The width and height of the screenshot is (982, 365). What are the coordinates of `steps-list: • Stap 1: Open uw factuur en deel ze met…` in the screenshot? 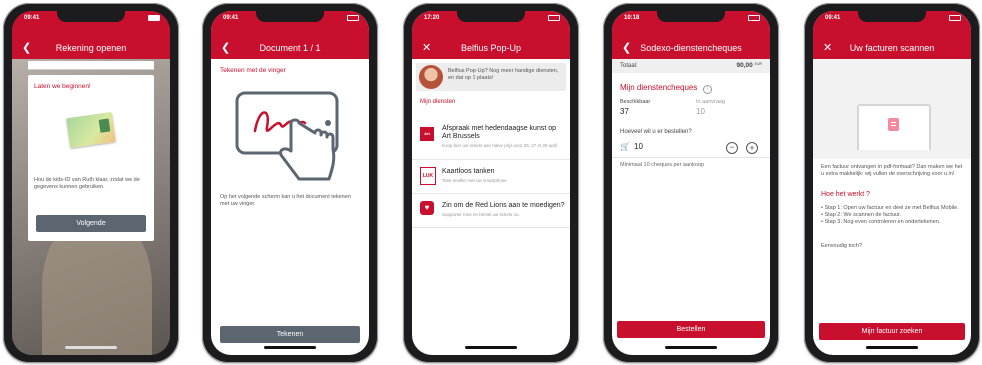 It's located at (893, 215).